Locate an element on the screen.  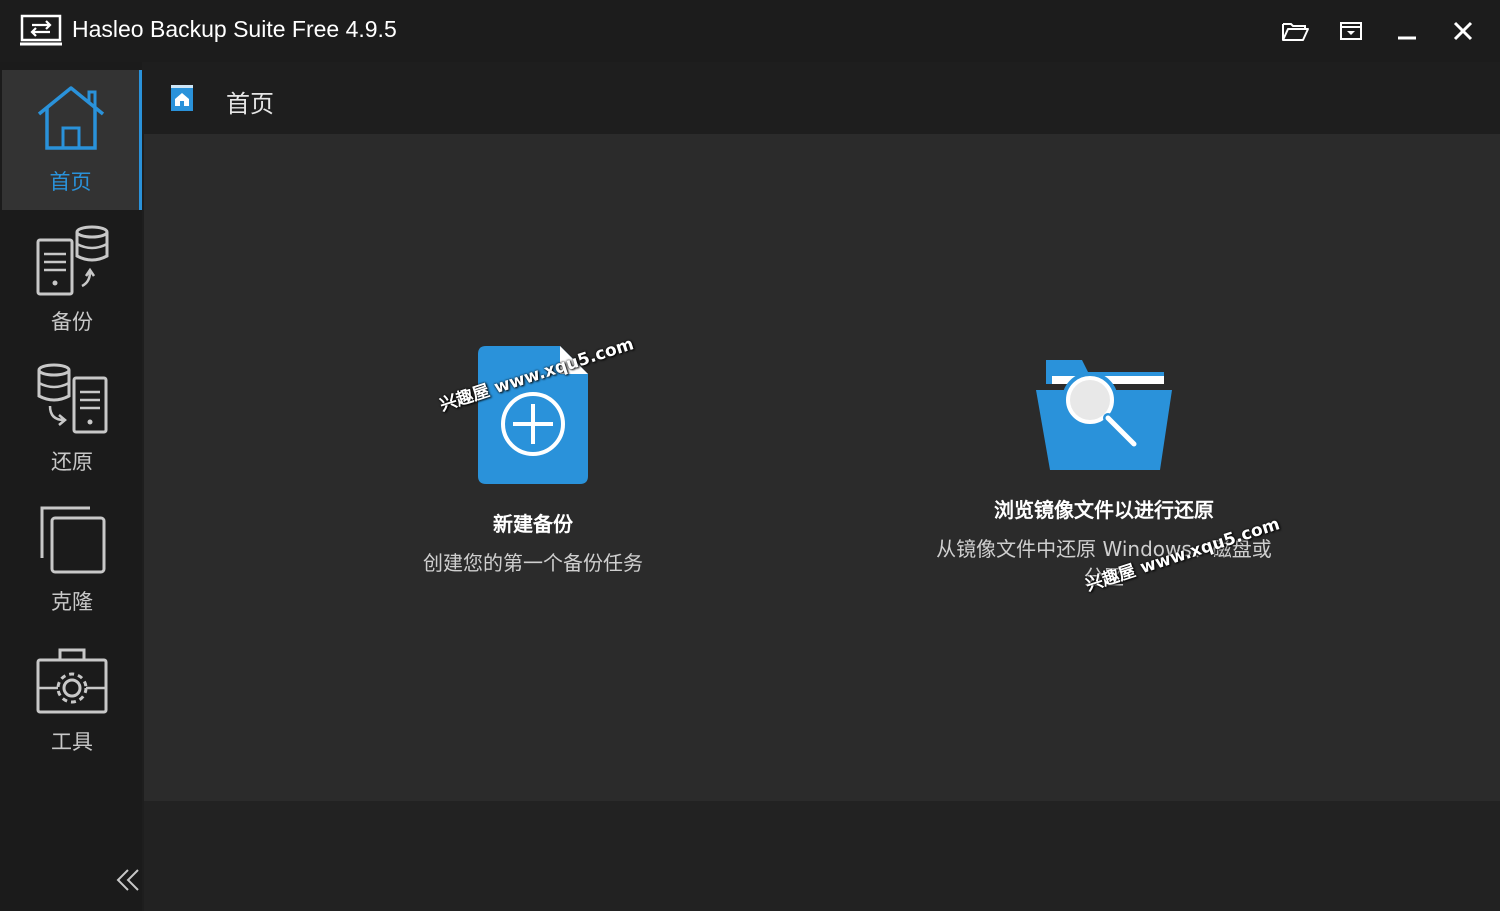
page-header: 首页 is located at coordinates (822, 98).